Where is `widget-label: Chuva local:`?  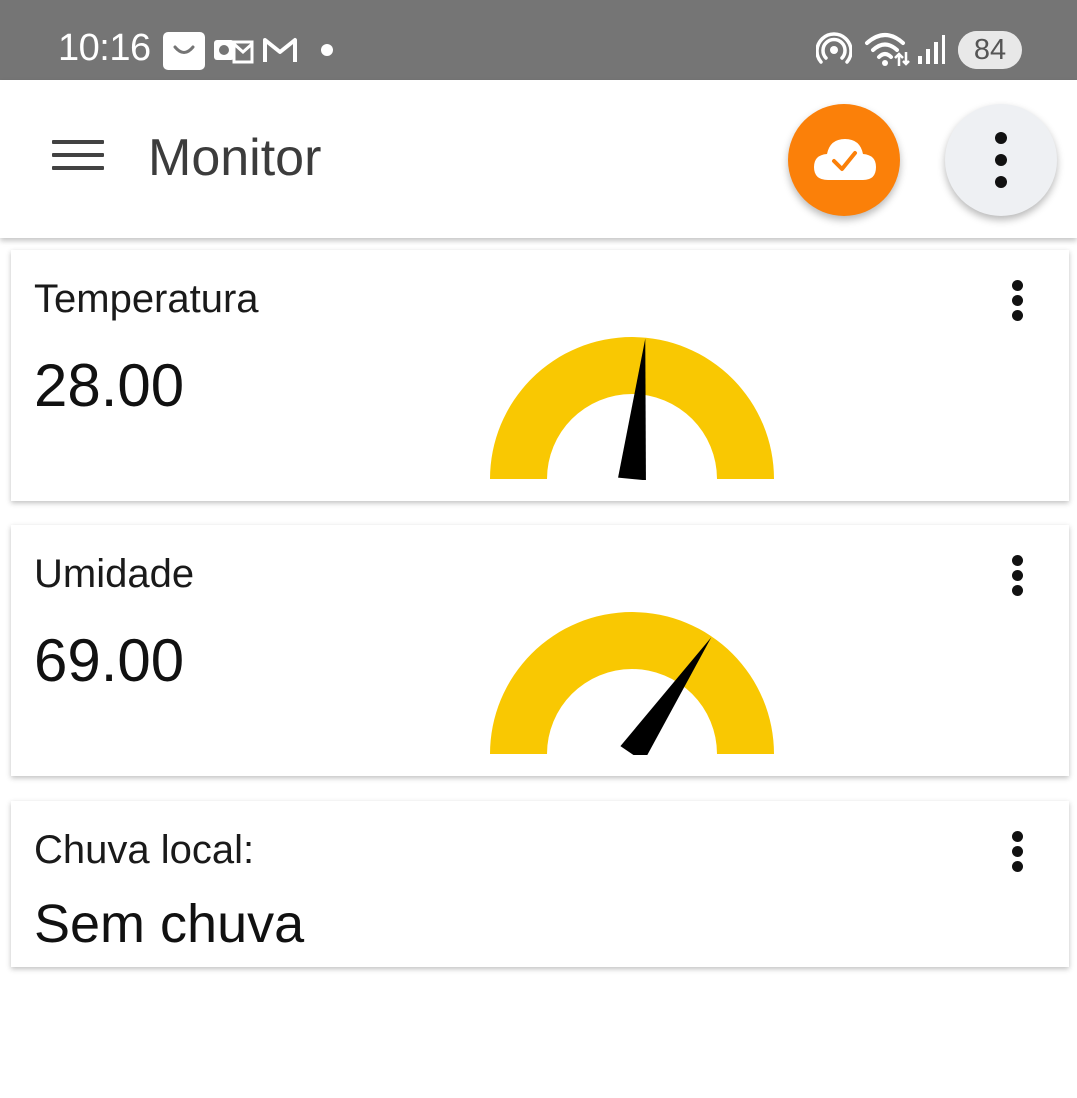 widget-label: Chuva local: is located at coordinates (144, 850).